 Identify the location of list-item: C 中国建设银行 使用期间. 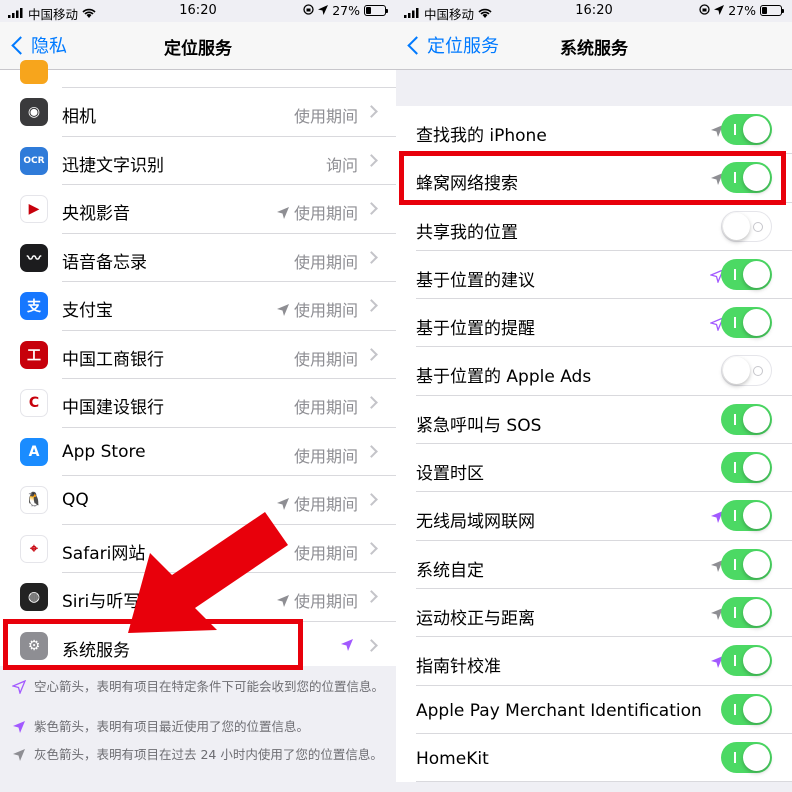
(198, 403).